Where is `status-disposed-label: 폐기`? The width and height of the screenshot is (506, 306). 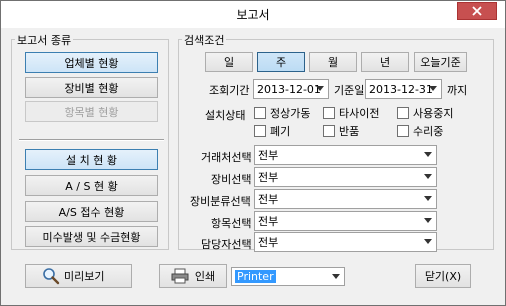
status-disposed-label: 폐기 is located at coordinates (280, 131).